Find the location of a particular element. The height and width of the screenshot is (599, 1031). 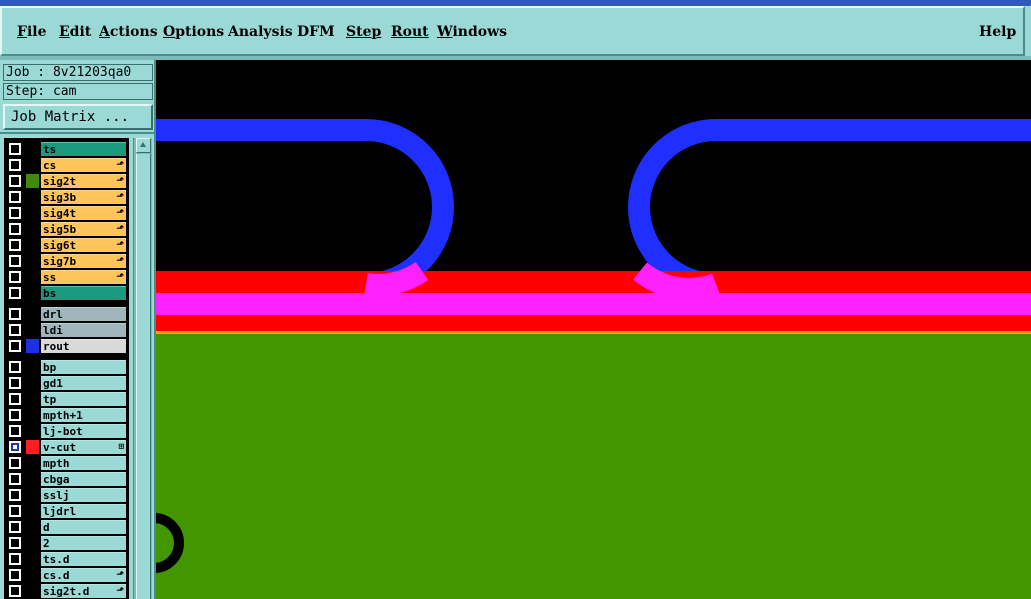

layer-row-drl: drl is located at coordinates (66, 314).